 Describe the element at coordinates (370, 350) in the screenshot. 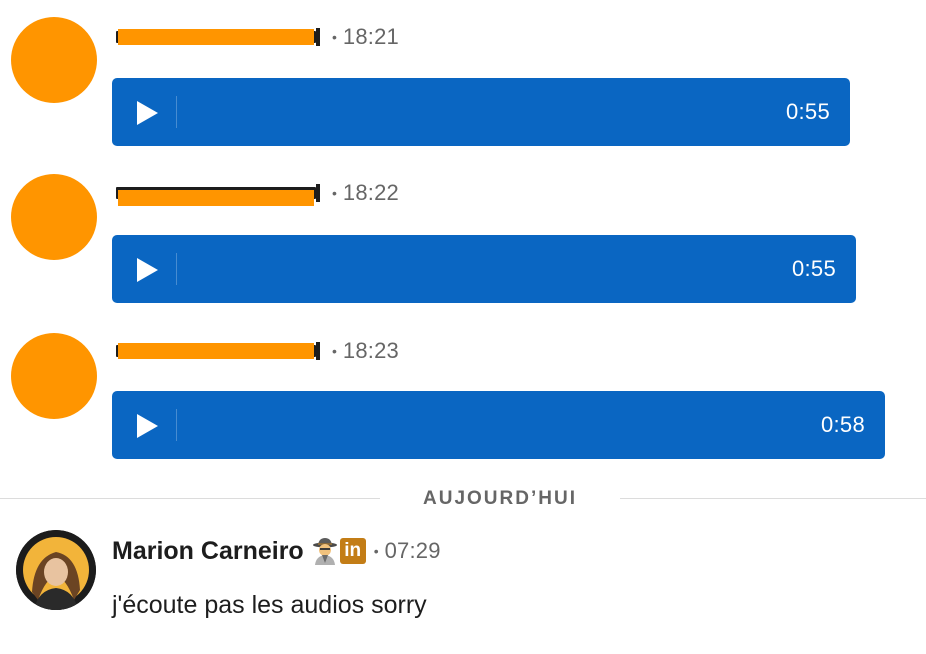

I see `message-timestamp: 18:23` at that location.